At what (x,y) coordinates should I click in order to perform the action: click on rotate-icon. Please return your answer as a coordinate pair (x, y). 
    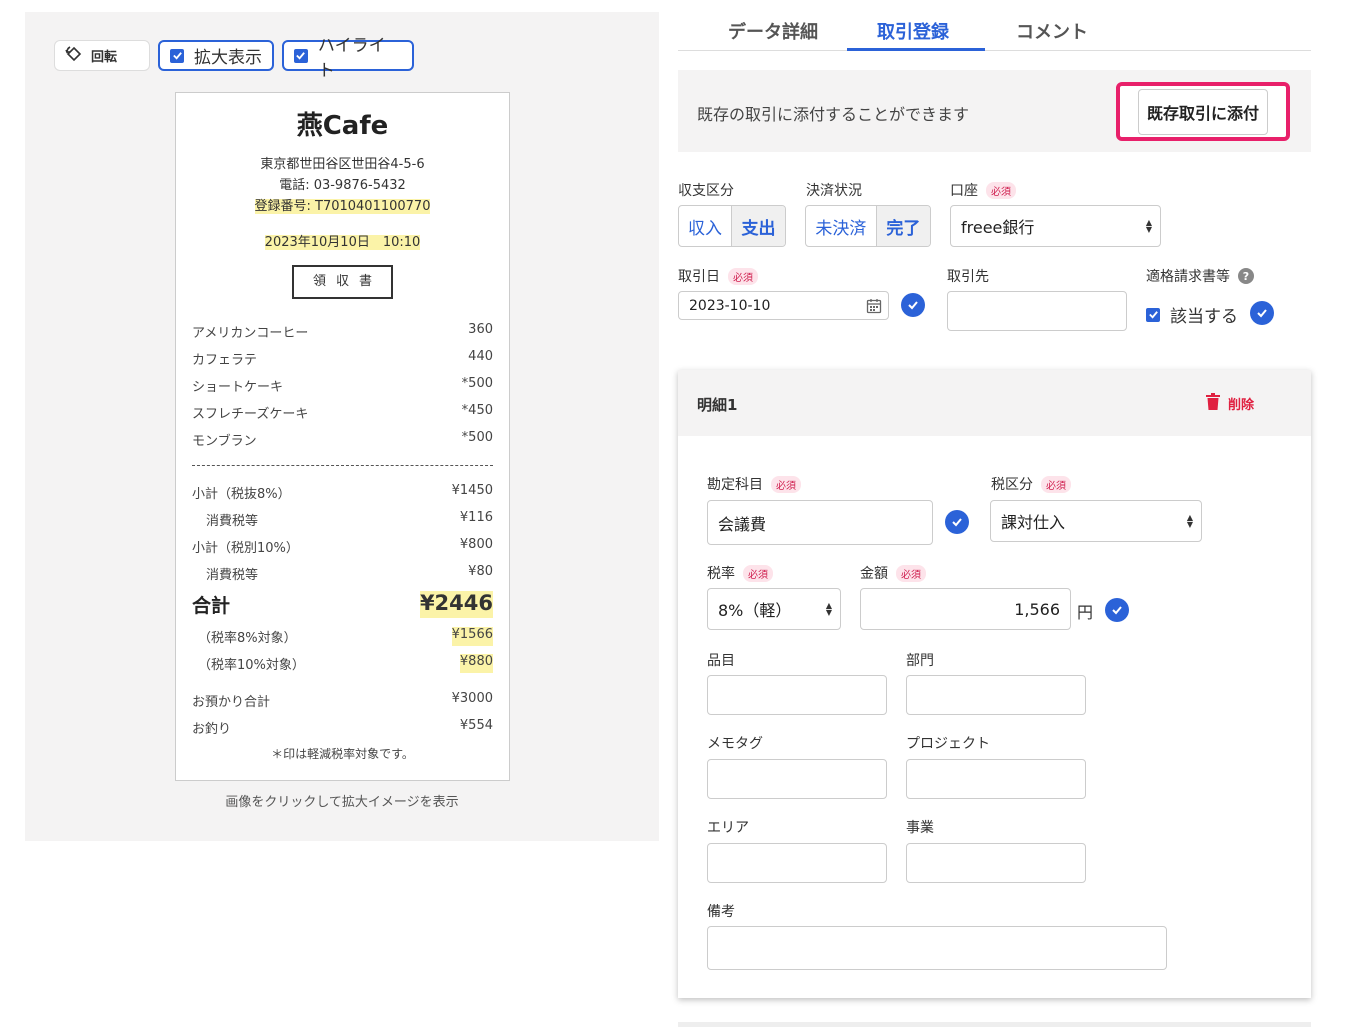
    Looking at the image, I should click on (74, 56).